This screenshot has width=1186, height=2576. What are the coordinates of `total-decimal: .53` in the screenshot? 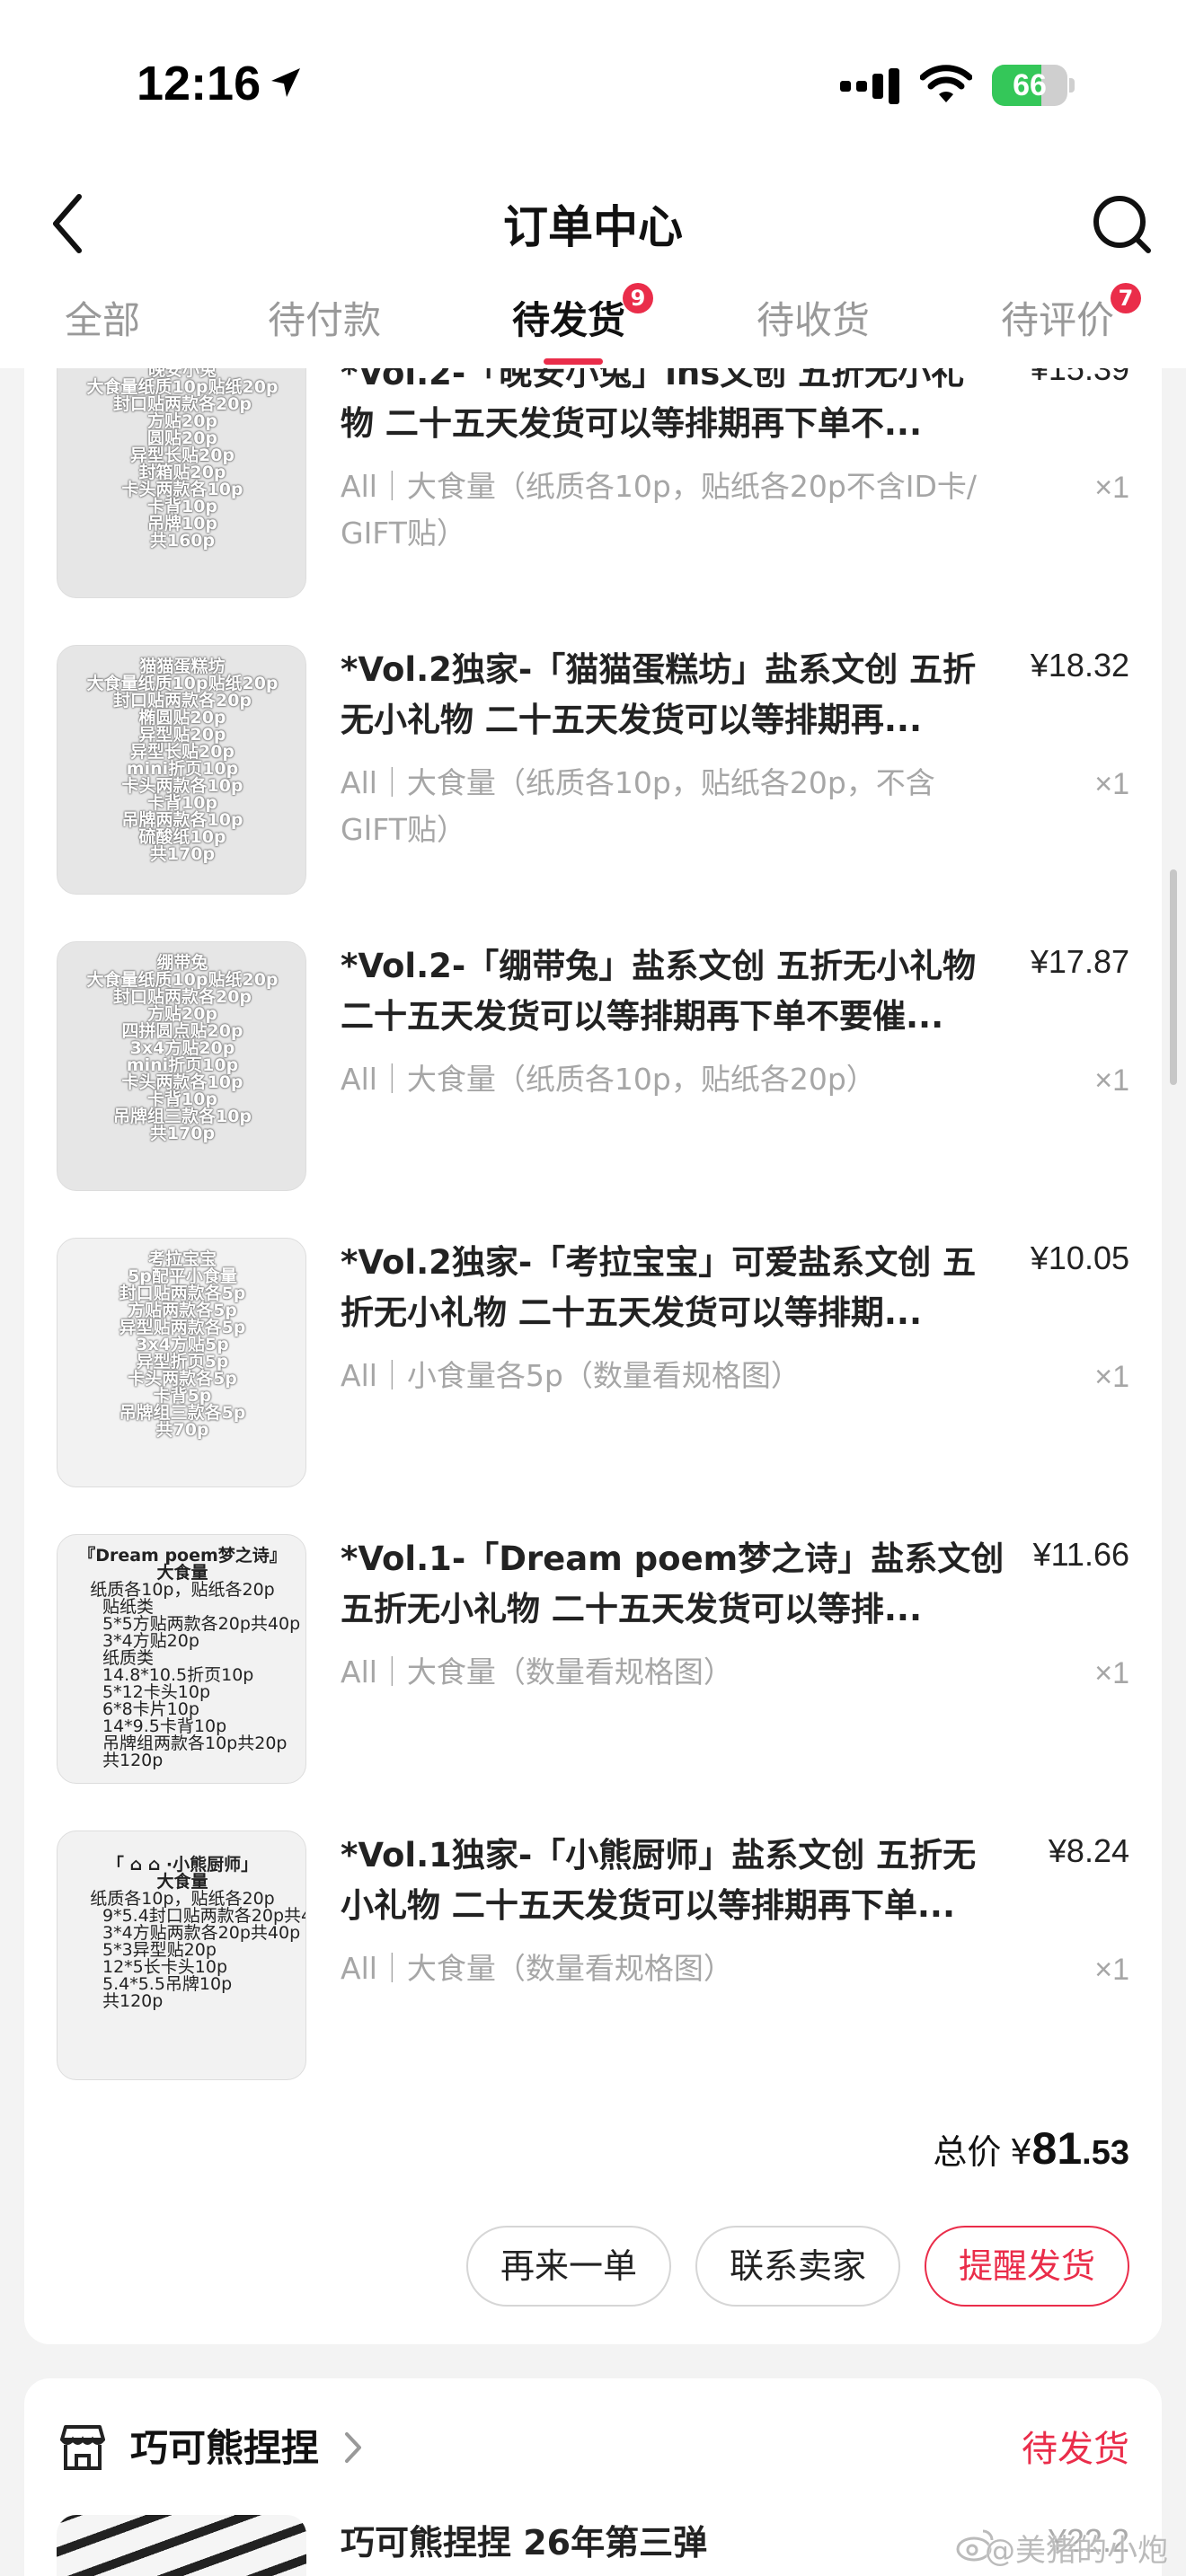 It's located at (1105, 2153).